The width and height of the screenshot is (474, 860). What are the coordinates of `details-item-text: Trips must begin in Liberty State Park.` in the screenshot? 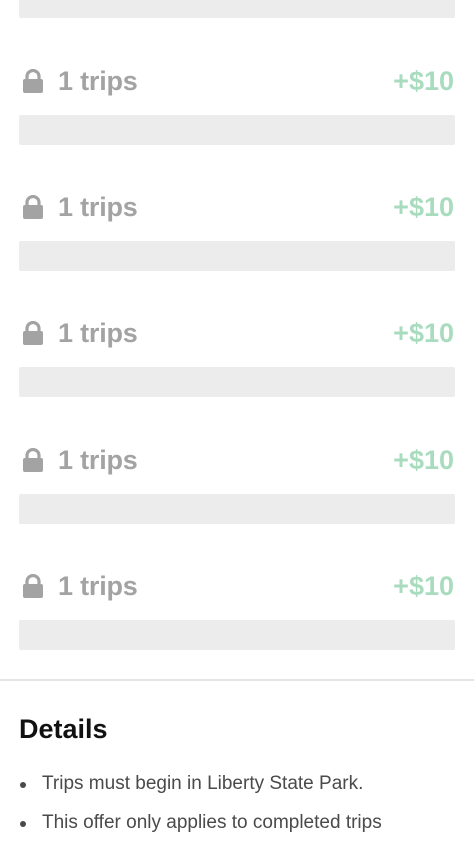 It's located at (203, 783).